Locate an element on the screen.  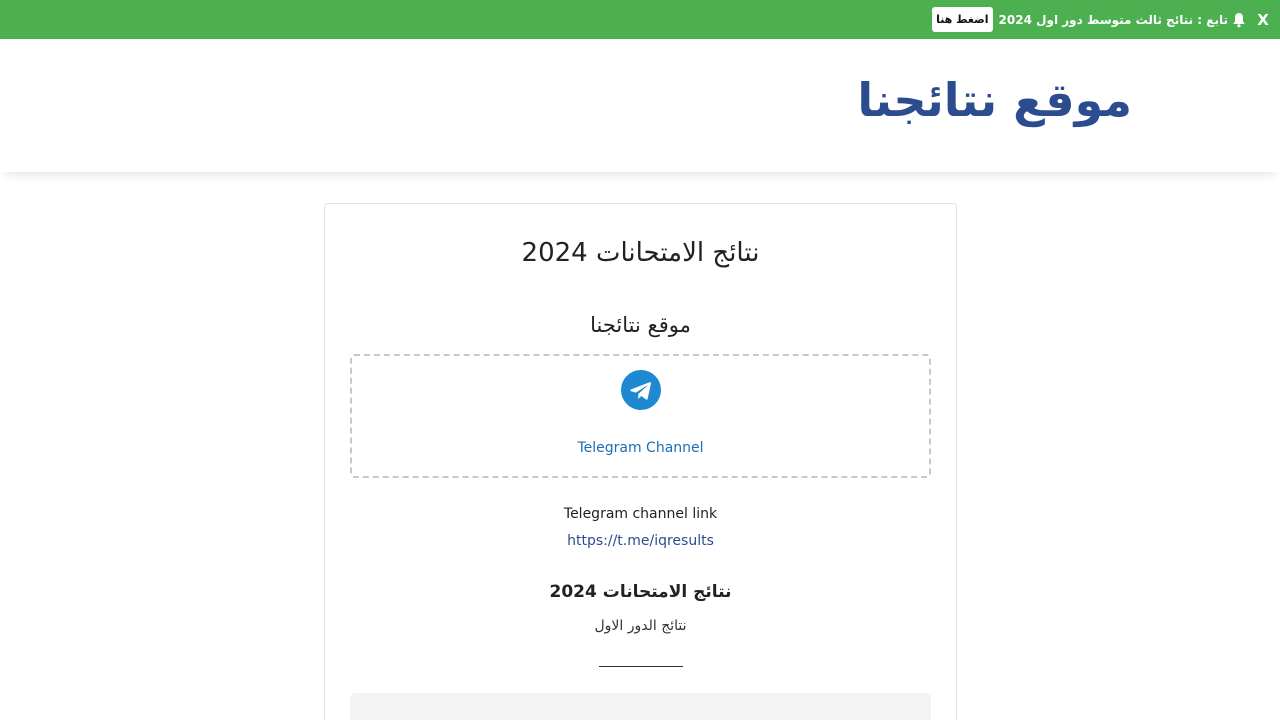
site-title: موقع نتائجنا is located at coordinates (994, 100).